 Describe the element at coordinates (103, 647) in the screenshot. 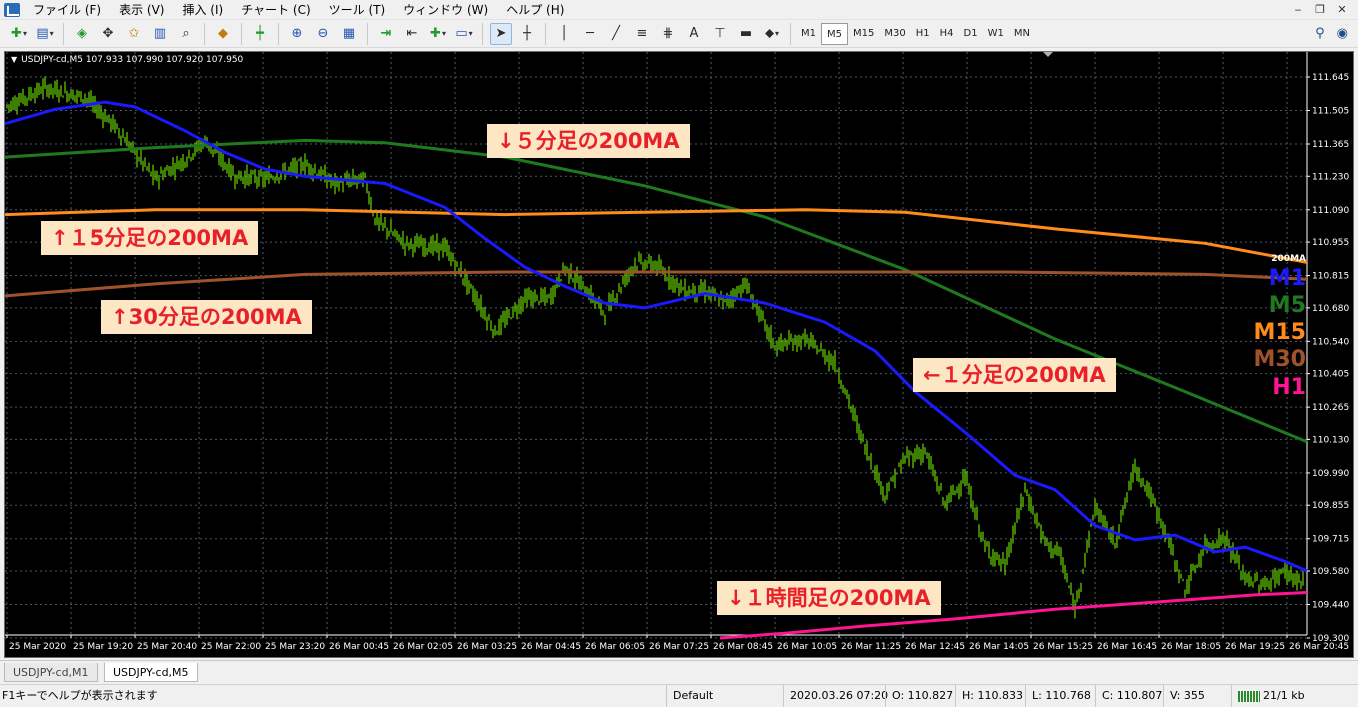

I see `time-tick-label: 25 Mar 19:20` at that location.